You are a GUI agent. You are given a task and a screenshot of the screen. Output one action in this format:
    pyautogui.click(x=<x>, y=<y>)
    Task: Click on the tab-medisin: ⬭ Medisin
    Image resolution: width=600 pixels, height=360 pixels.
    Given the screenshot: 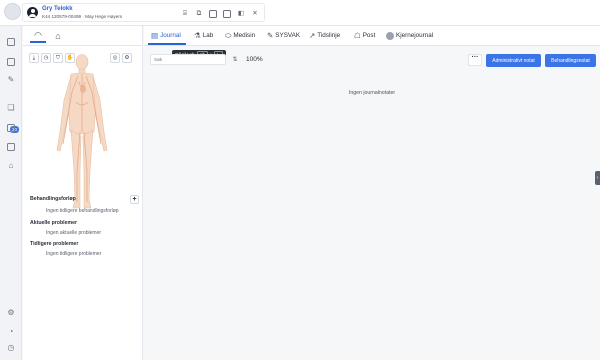 What is the action you would take?
    pyautogui.click(x=240, y=38)
    